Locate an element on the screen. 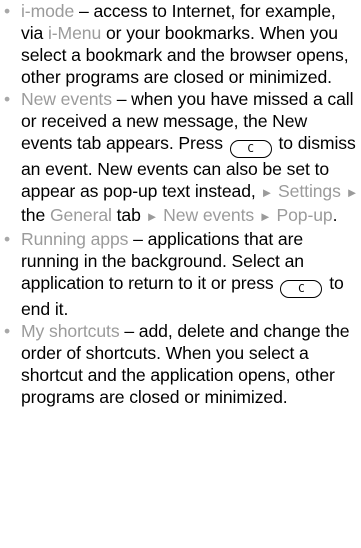  item-text: the is located at coordinates (35, 215).